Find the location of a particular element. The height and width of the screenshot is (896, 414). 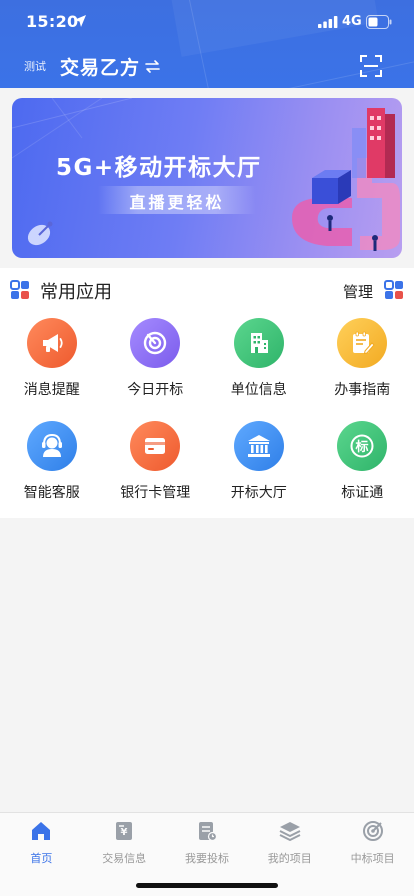

app-label: 消息提醒 is located at coordinates (51, 390).